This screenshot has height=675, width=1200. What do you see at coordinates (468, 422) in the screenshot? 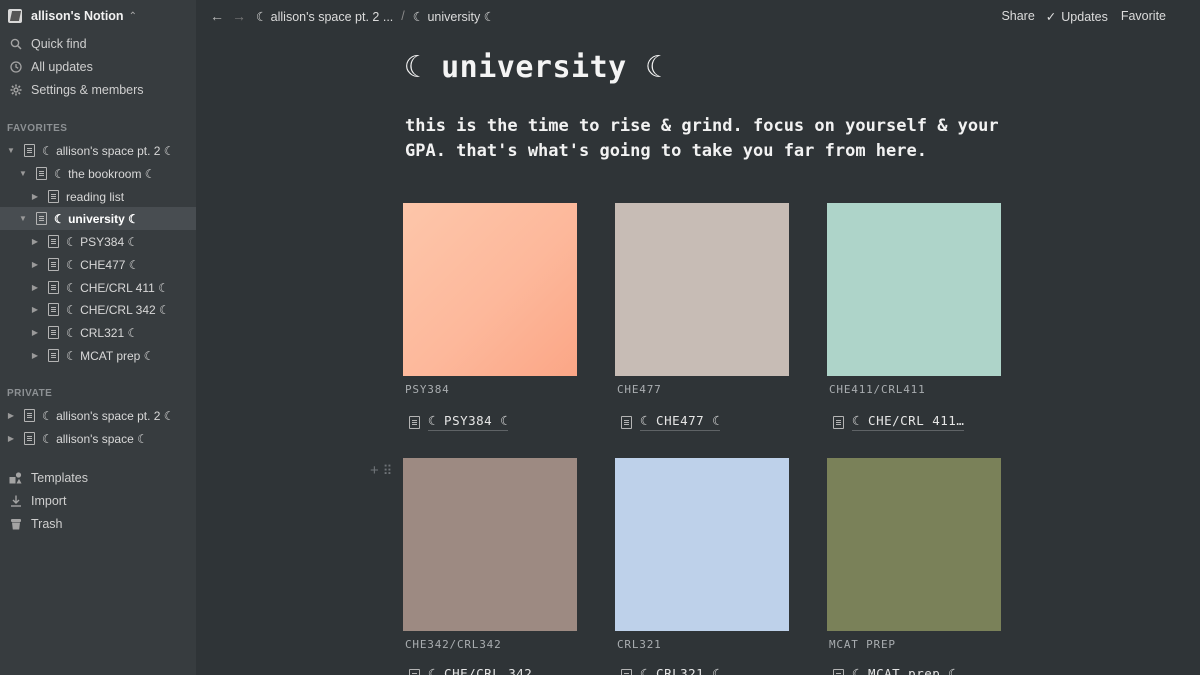
I see `card-link-label: ☾ PSY384 ☾` at bounding box center [468, 422].